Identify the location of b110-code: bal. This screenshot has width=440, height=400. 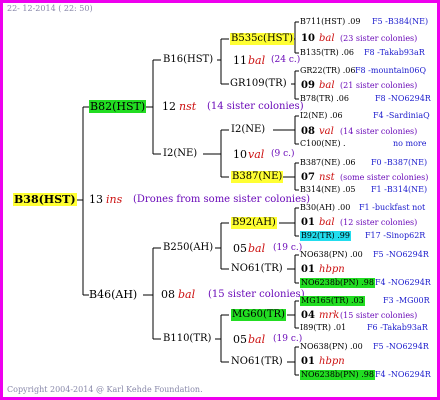
(257, 339).